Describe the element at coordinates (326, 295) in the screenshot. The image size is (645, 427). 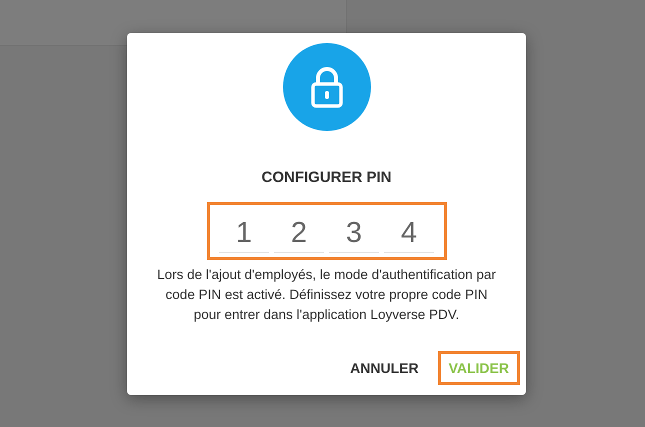
I see `message-text: Lors de l'ajout d'employés, le mode d'authentification par code PIN est activé. Définissez votre propre code PIN pour entrer dans l'application Loyverse PDV.` at that location.